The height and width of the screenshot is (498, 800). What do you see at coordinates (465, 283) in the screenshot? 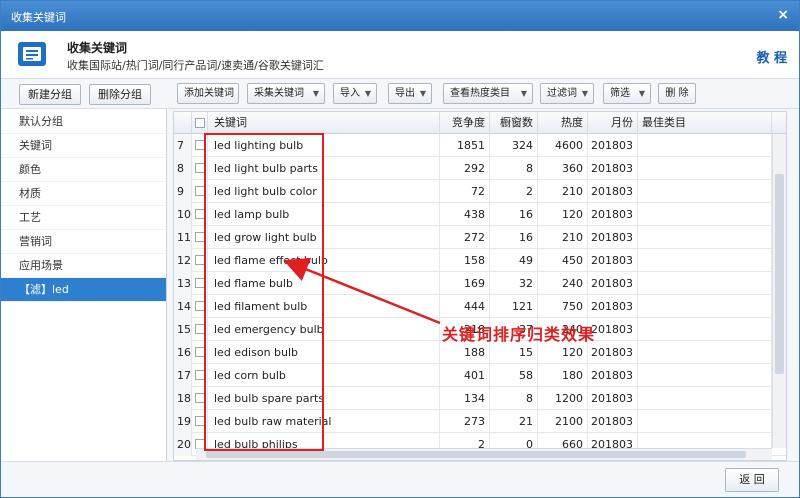
I see `competition-cell: 169` at bounding box center [465, 283].